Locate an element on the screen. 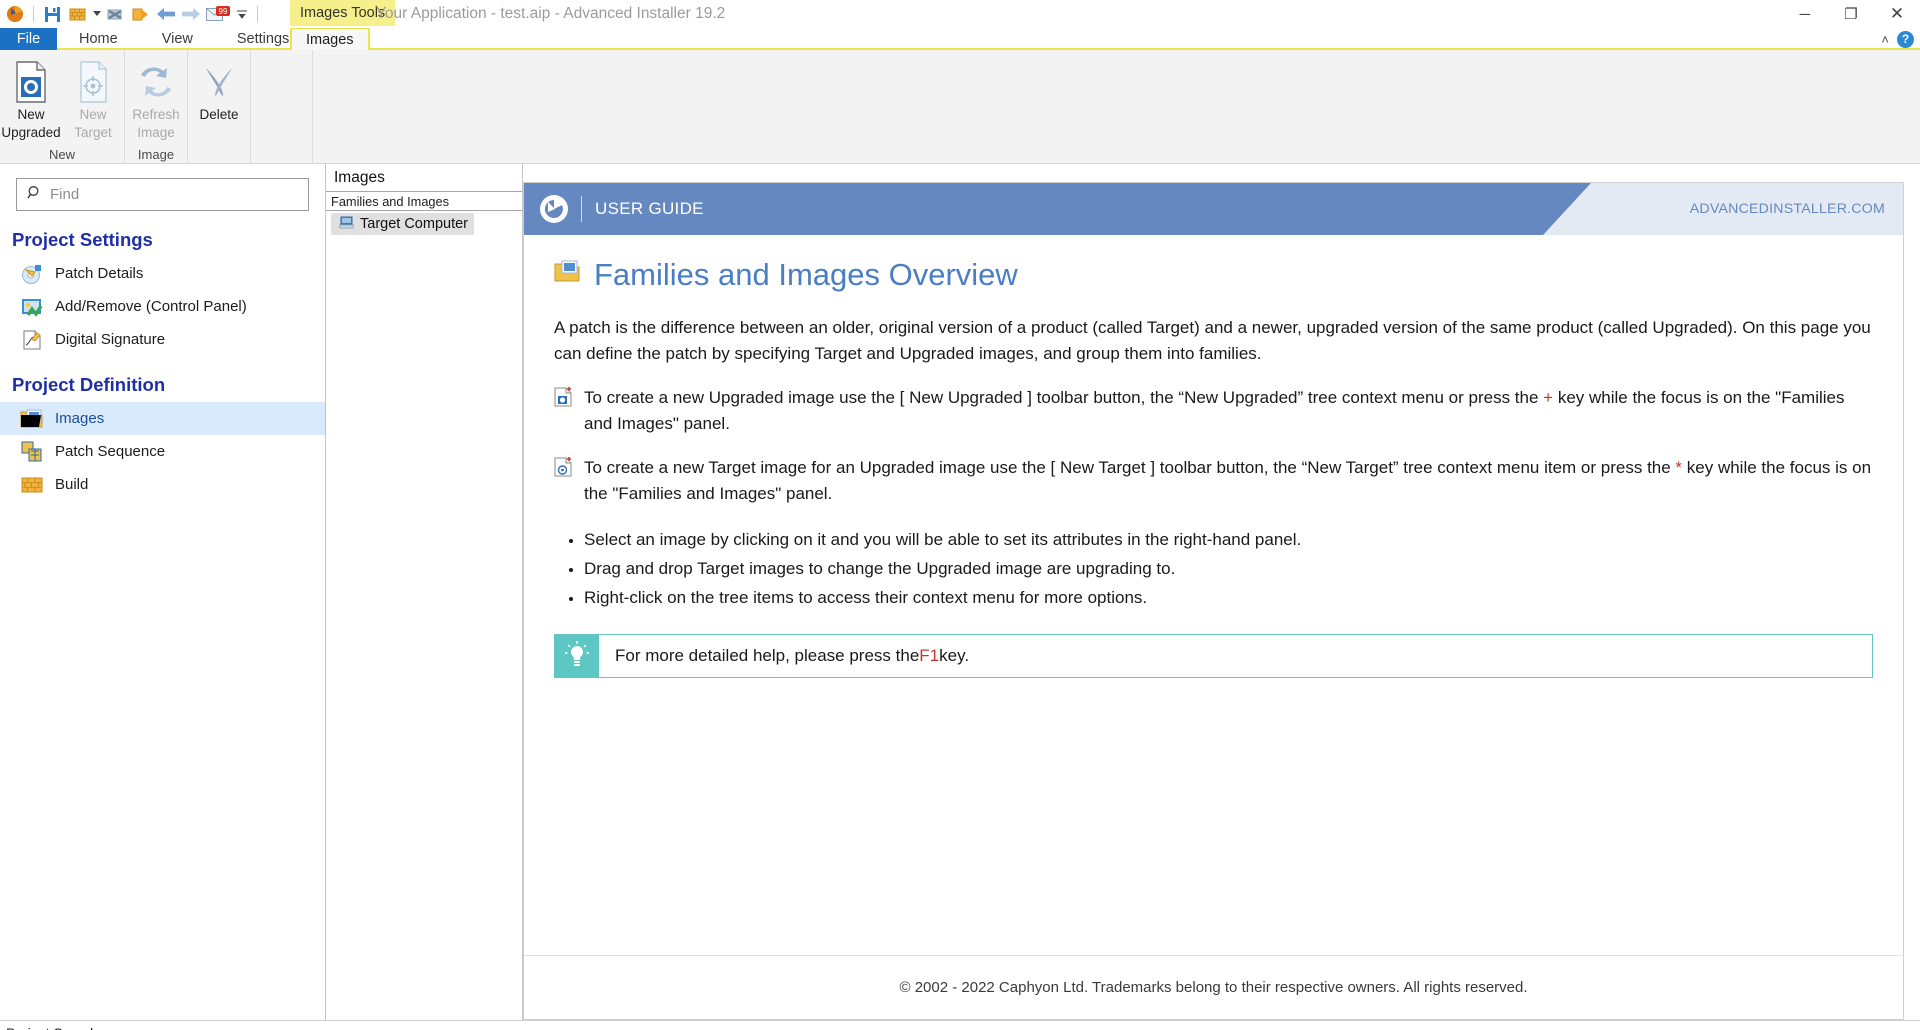 This screenshot has width=1920, height=1030. search-icon is located at coordinates (34, 195).